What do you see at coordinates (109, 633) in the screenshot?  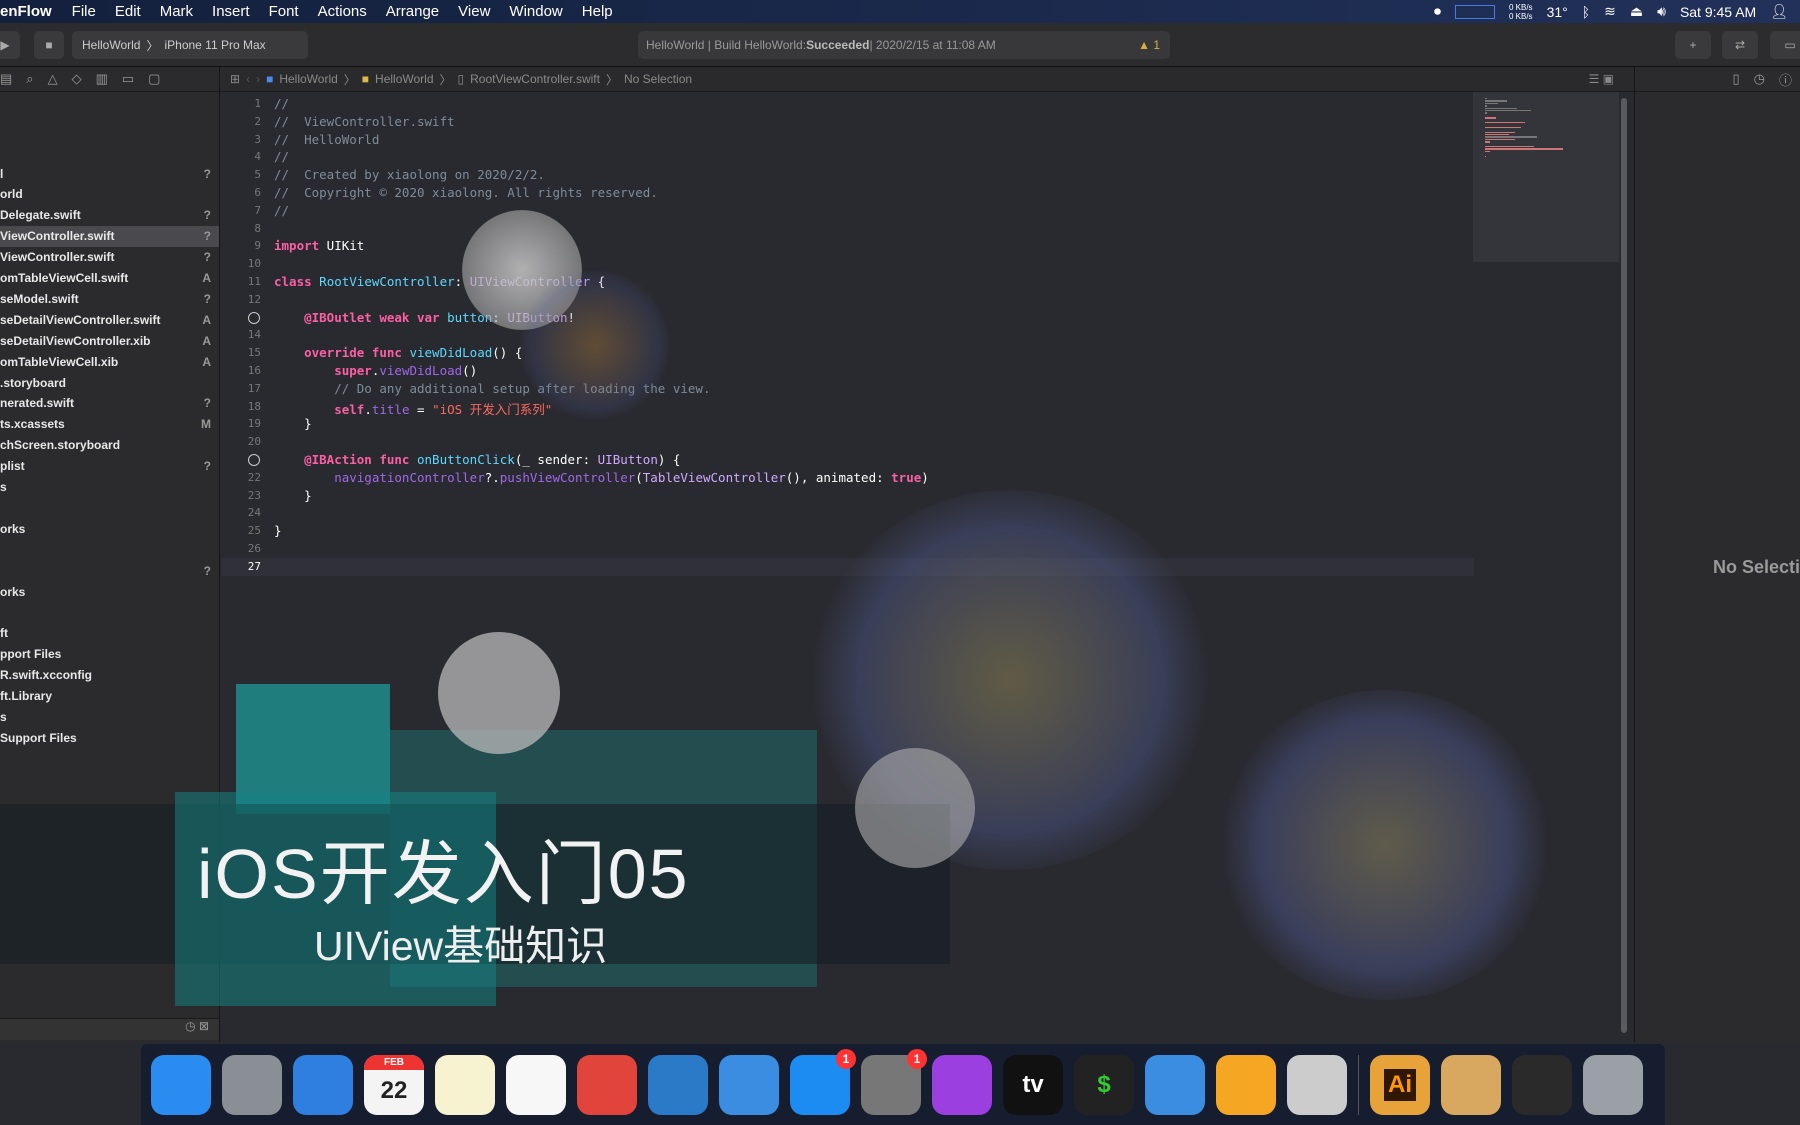 I see `file-row: ft` at bounding box center [109, 633].